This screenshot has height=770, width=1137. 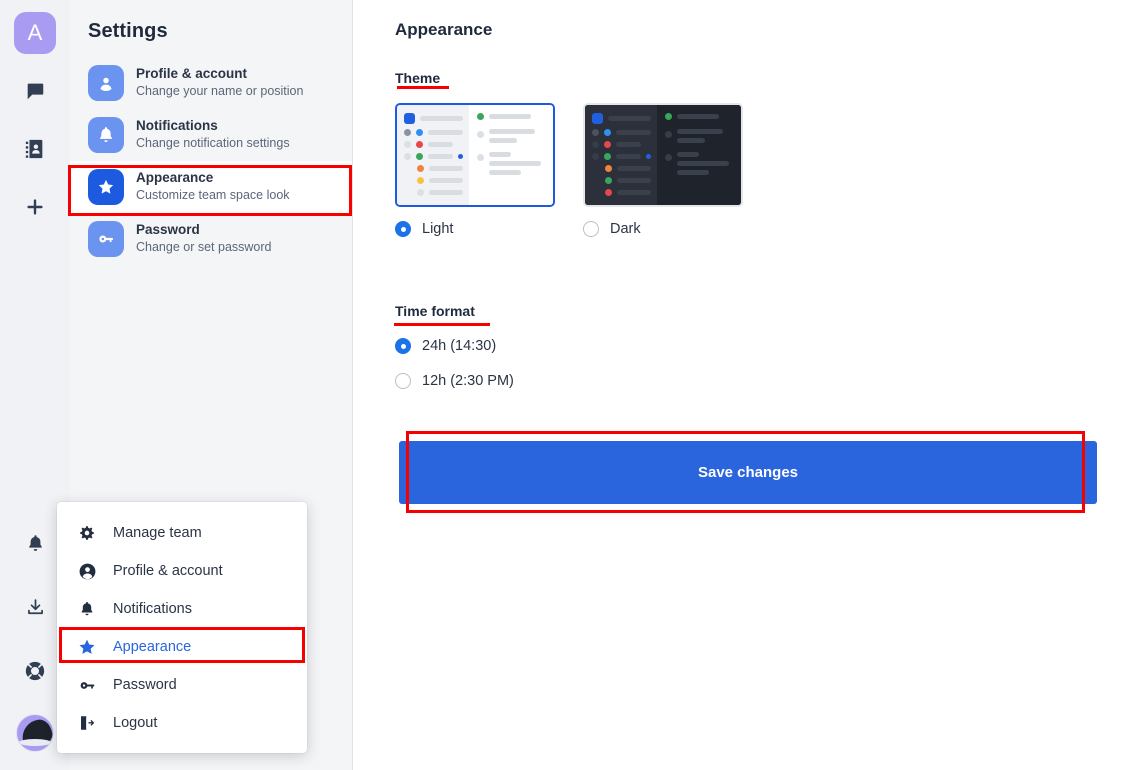 What do you see at coordinates (220, 91) in the screenshot?
I see `settings-item-sublabel: Change your name or position` at bounding box center [220, 91].